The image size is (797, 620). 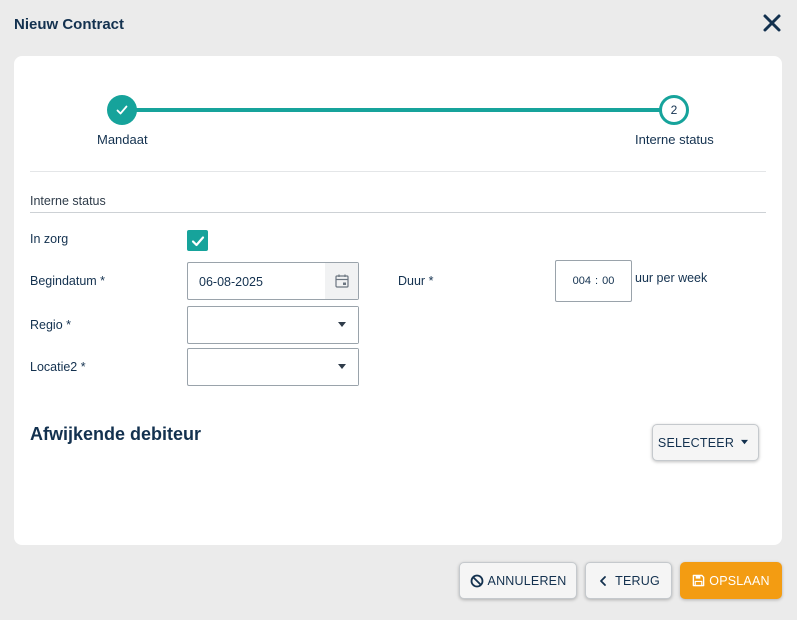 What do you see at coordinates (739, 580) in the screenshot?
I see `opslaan-label: OPSLAAN` at bounding box center [739, 580].